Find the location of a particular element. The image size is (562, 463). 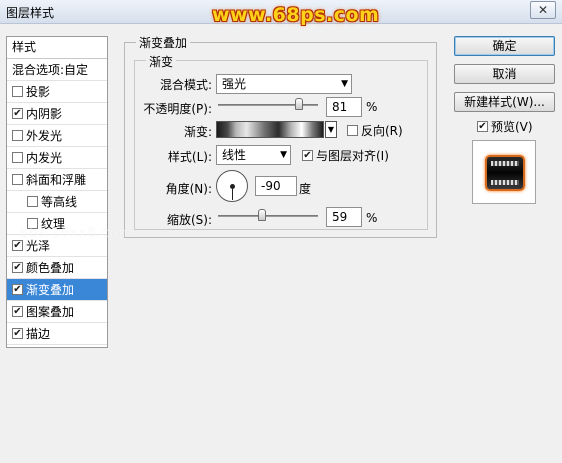

gradient-preview is located at coordinates (270, 129).